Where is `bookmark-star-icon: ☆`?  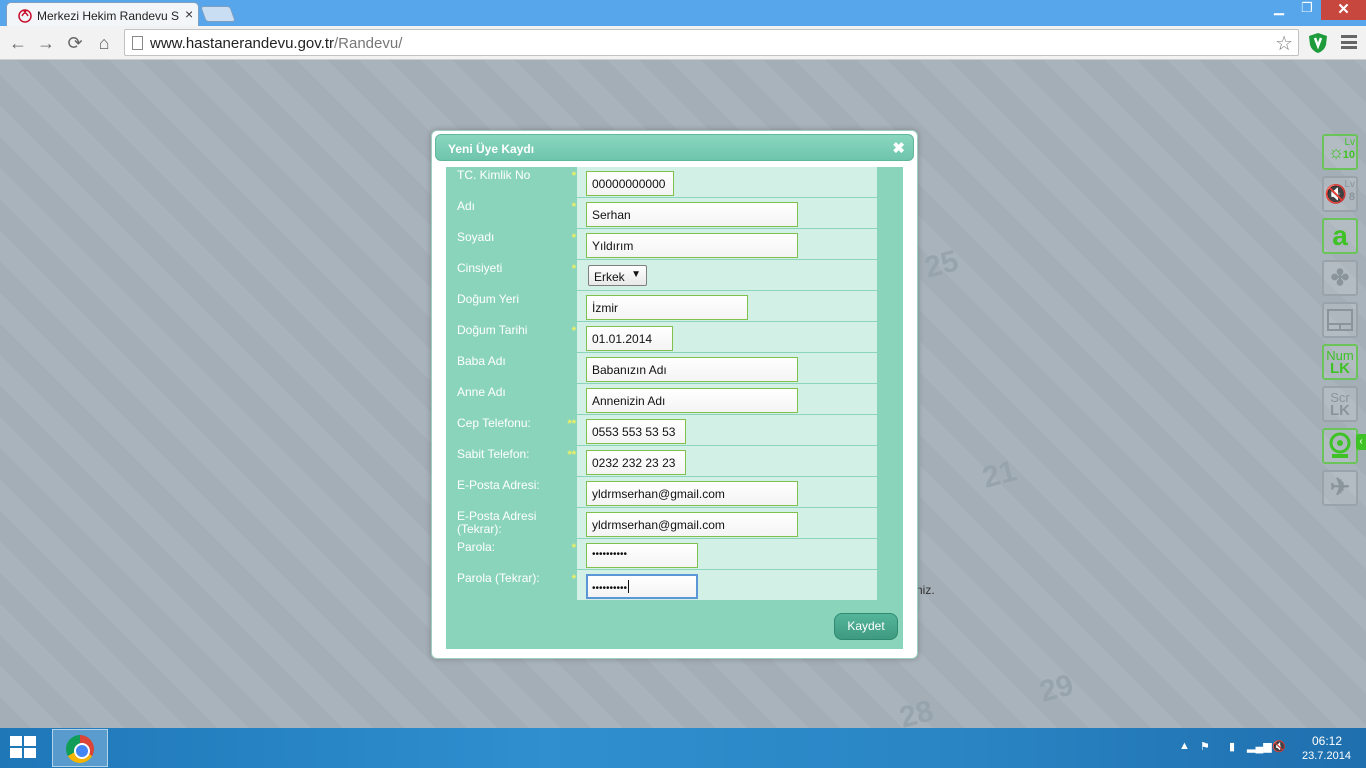
bookmark-star-icon: ☆ is located at coordinates (1284, 43).